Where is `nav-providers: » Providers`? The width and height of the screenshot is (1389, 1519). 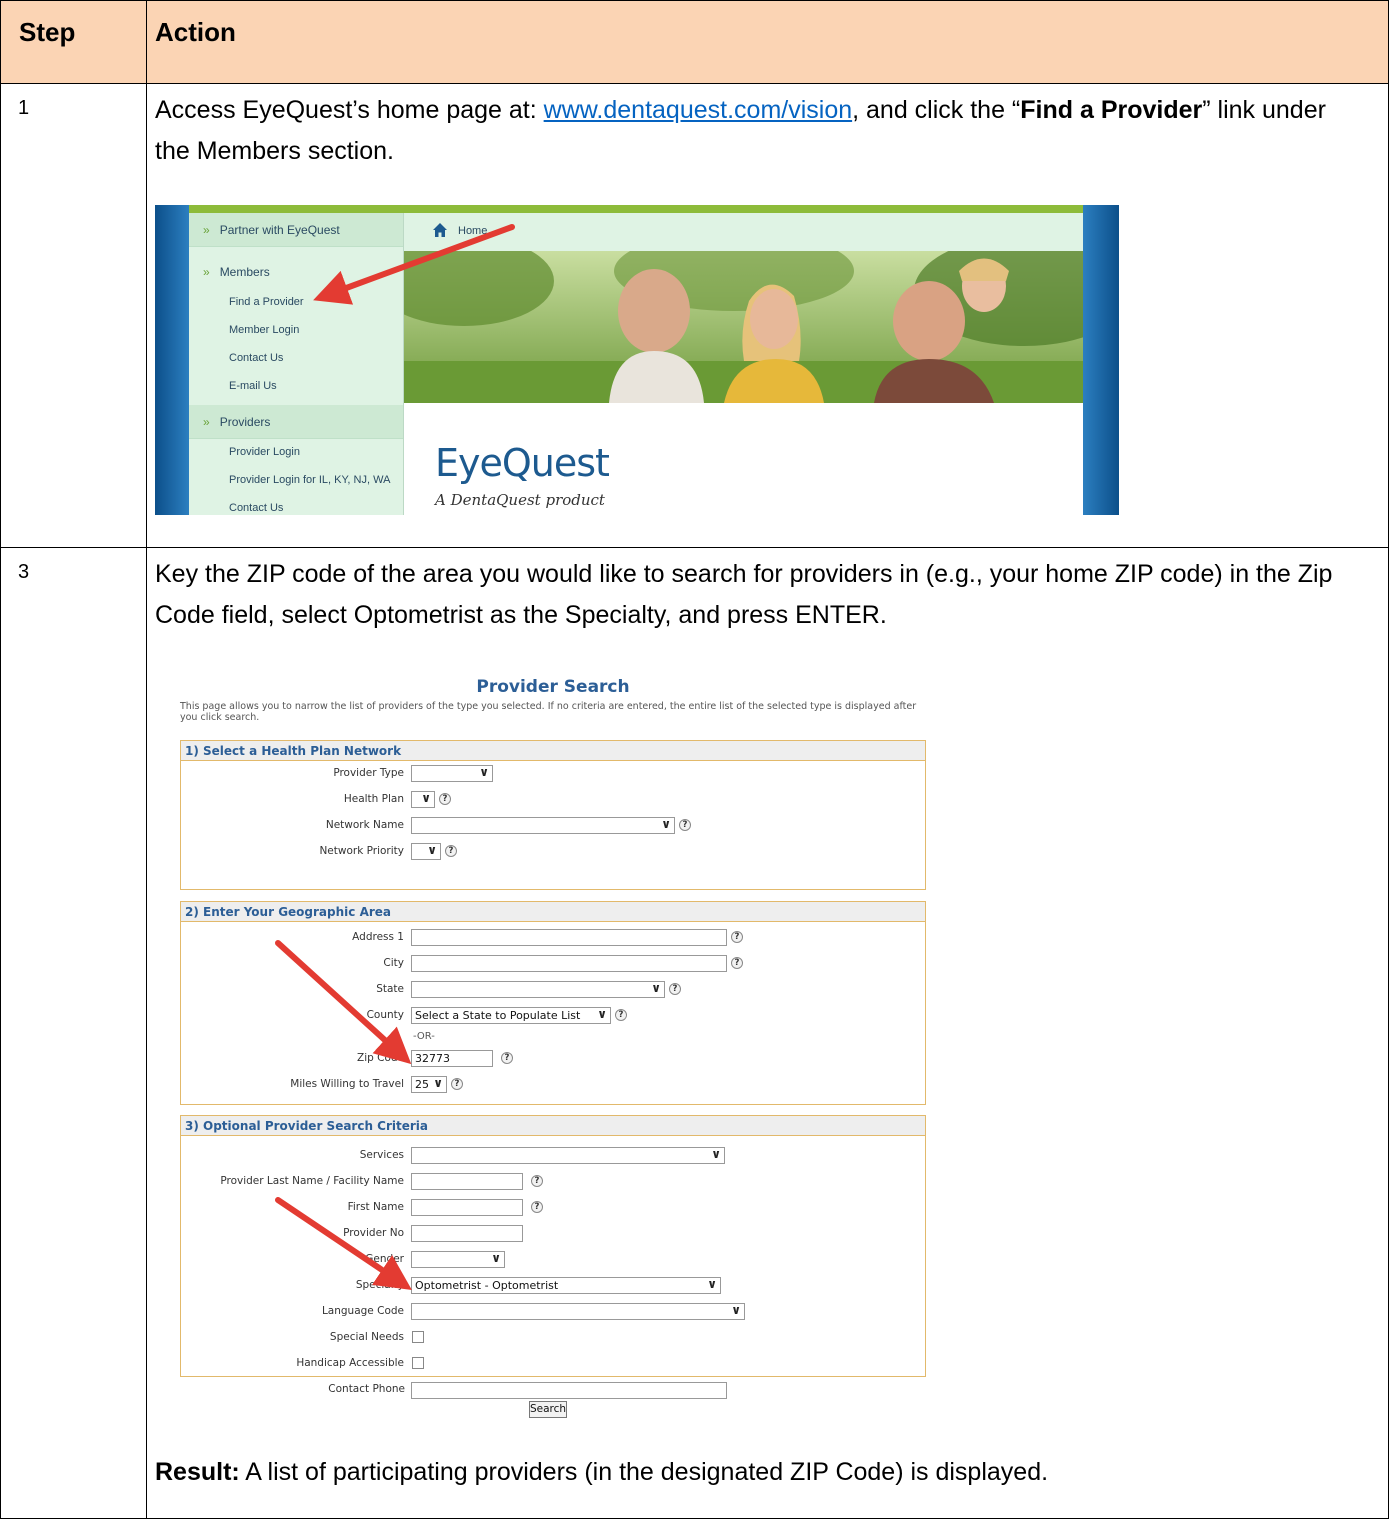 nav-providers: » Providers is located at coordinates (296, 422).